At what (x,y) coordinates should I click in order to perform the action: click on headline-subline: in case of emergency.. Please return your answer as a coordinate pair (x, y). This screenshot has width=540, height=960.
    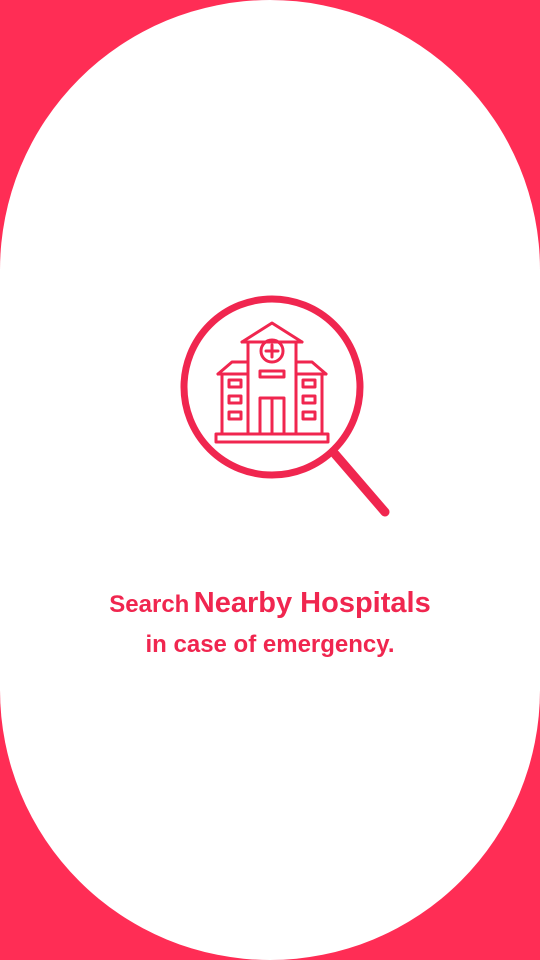
    Looking at the image, I should click on (270, 644).